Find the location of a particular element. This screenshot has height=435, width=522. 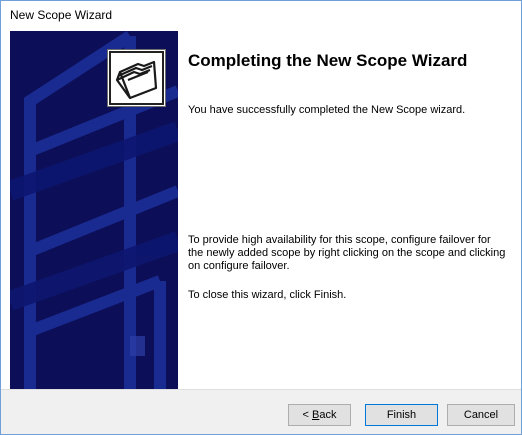

back-label-rest: ack is located at coordinates (328, 415).